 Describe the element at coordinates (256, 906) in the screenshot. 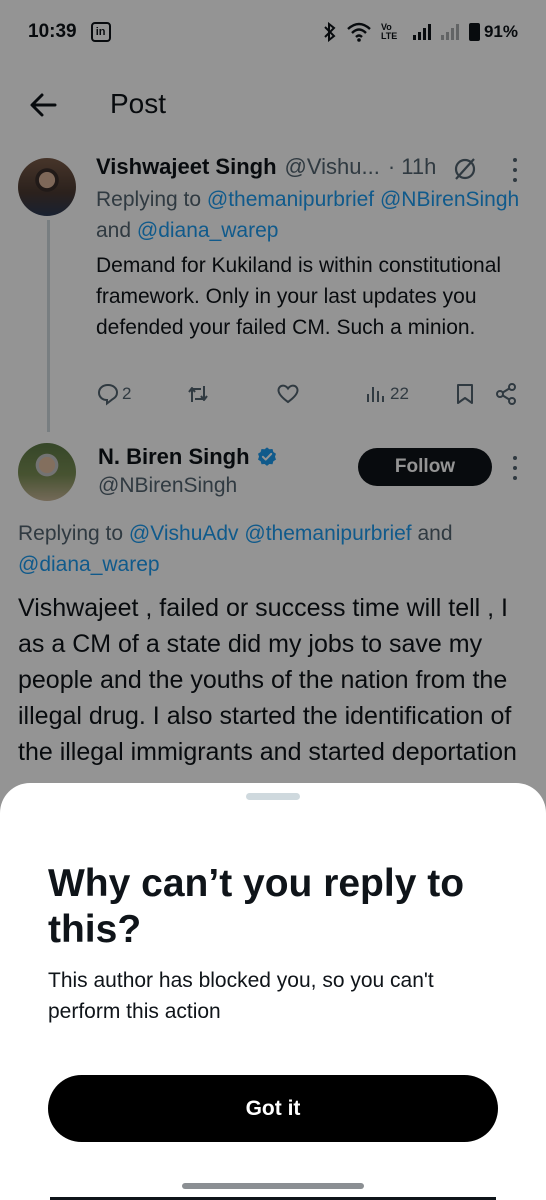

I see `sheet-title: Why can’t you reply to this?` at that location.